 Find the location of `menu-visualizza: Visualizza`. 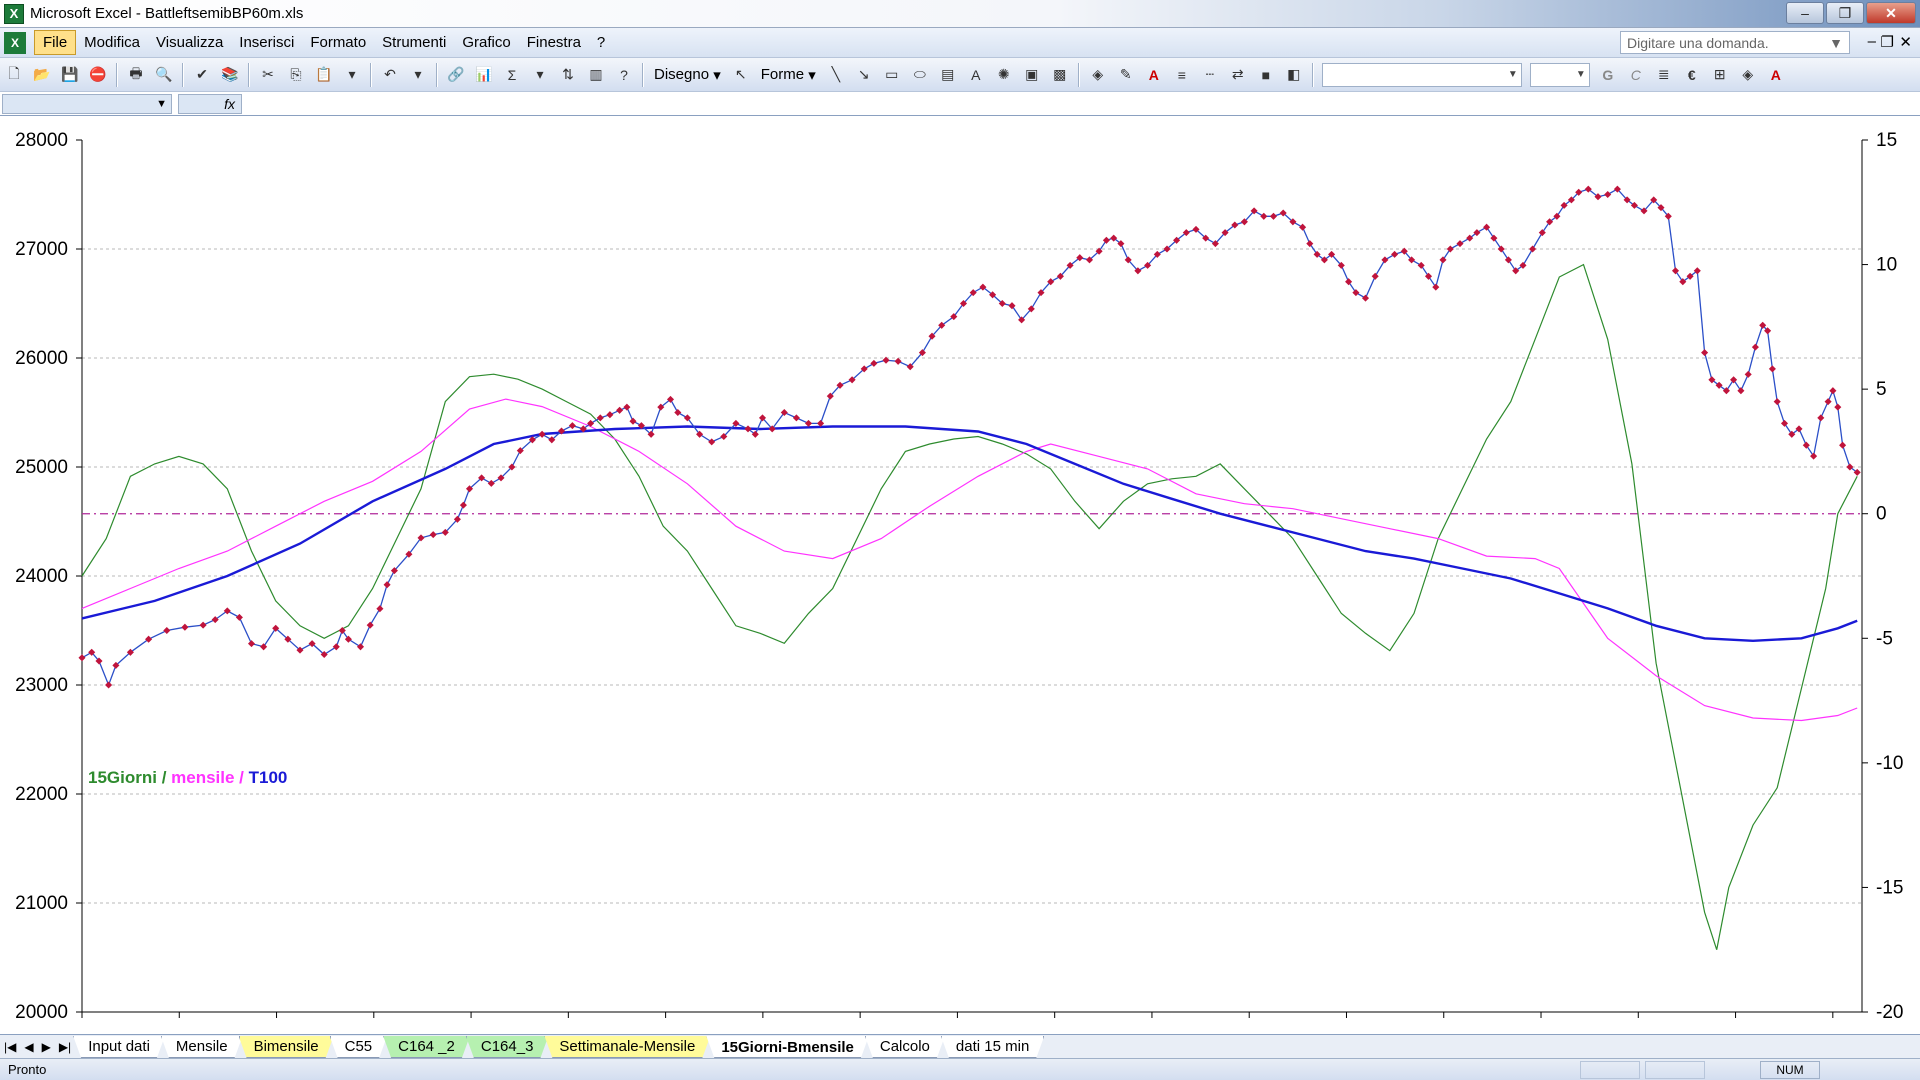

menu-visualizza: Visualizza is located at coordinates (189, 42).